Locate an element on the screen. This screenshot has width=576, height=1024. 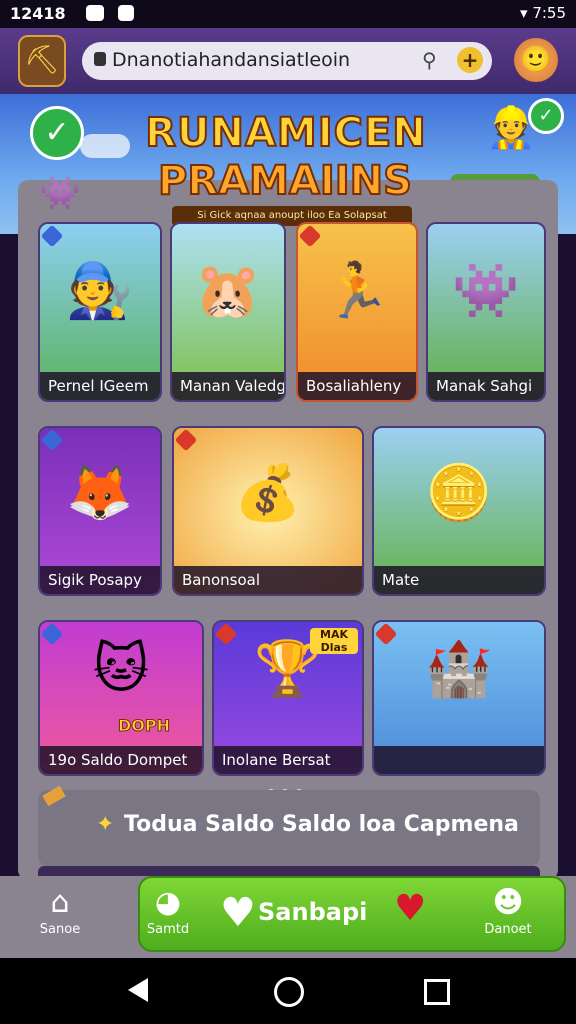
promo-strip is located at coordinates (289, 871).